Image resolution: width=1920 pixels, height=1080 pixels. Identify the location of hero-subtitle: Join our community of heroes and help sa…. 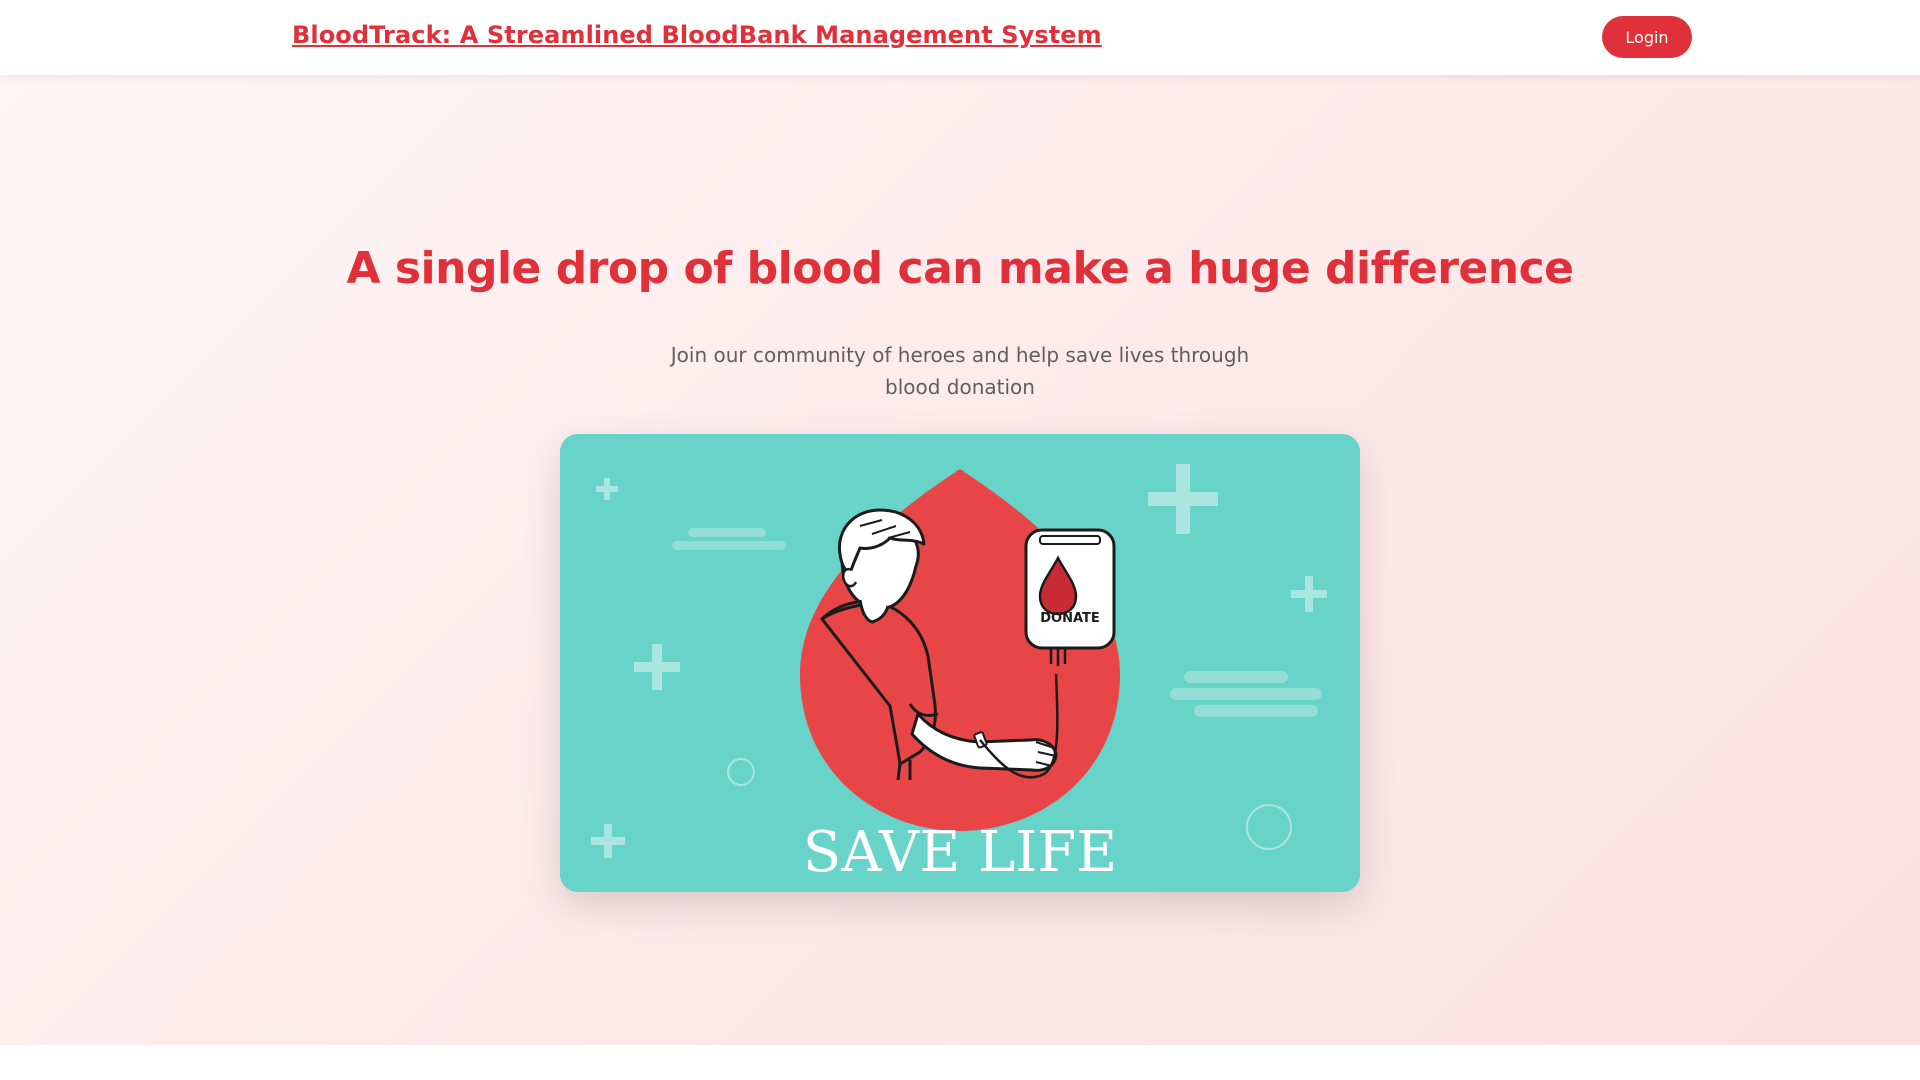
(960, 371).